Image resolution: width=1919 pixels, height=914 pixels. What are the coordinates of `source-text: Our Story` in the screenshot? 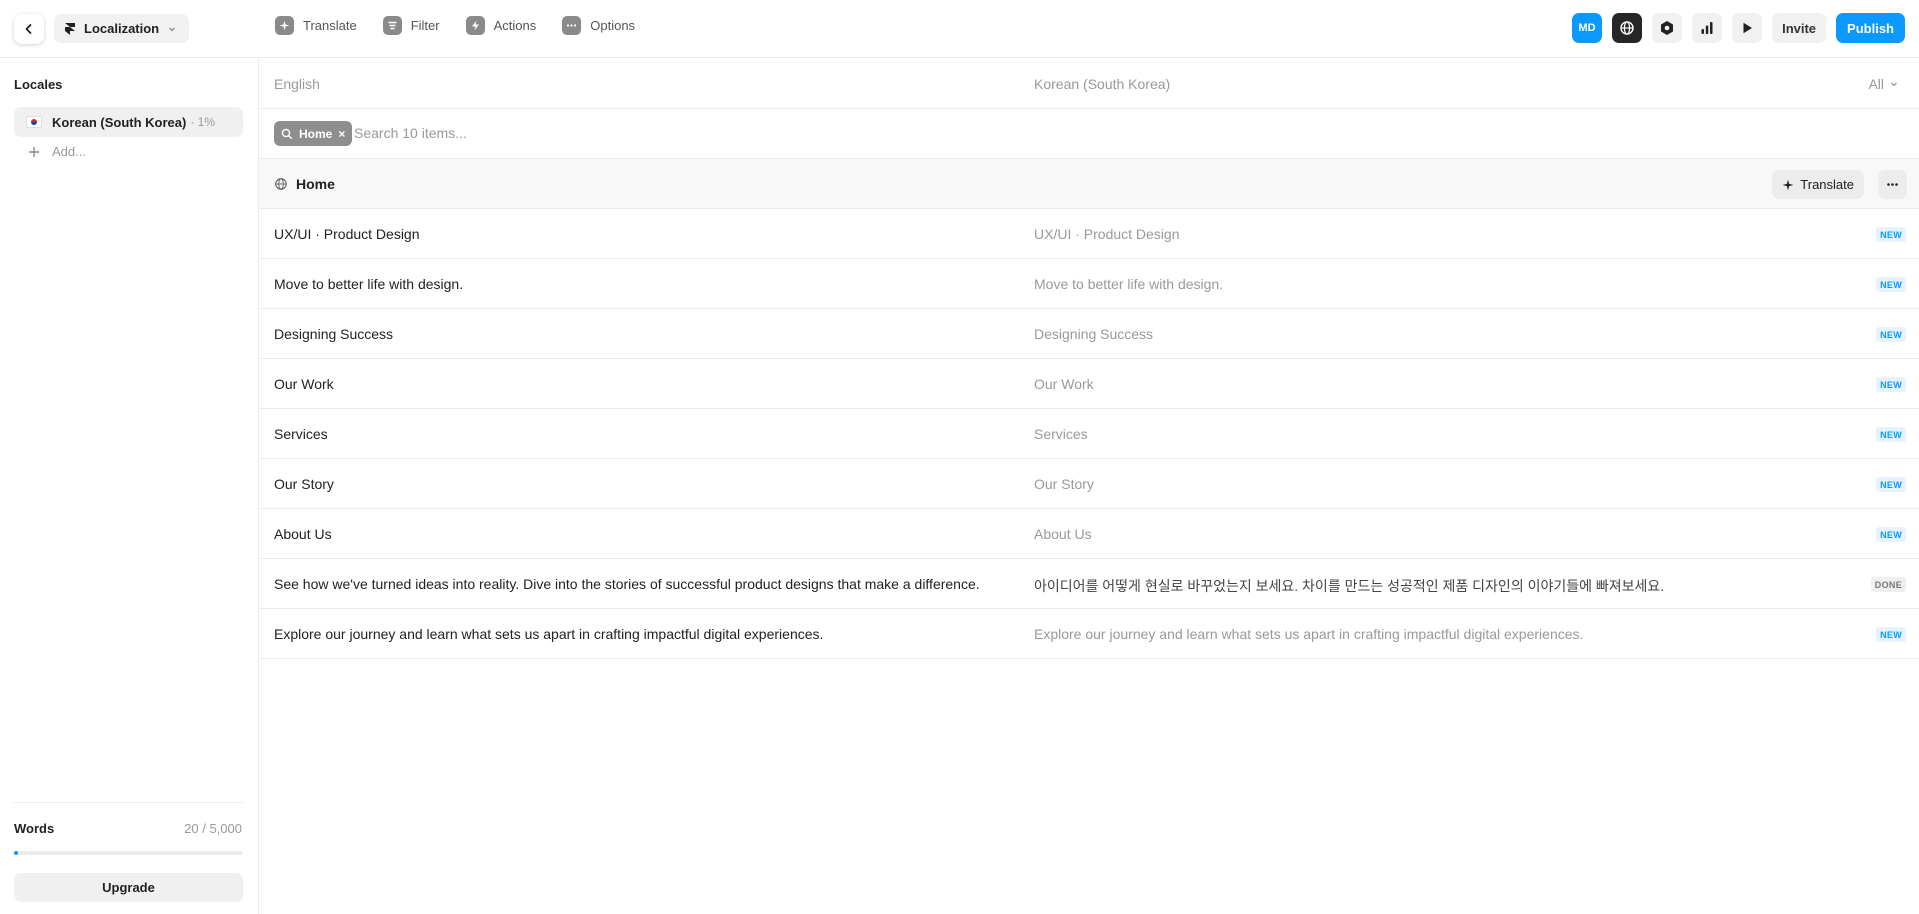 It's located at (304, 484).